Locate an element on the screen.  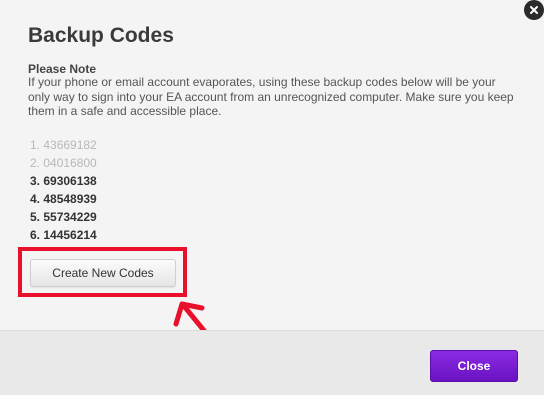
create-new-codes-button: Create New Codes is located at coordinates (103, 273).